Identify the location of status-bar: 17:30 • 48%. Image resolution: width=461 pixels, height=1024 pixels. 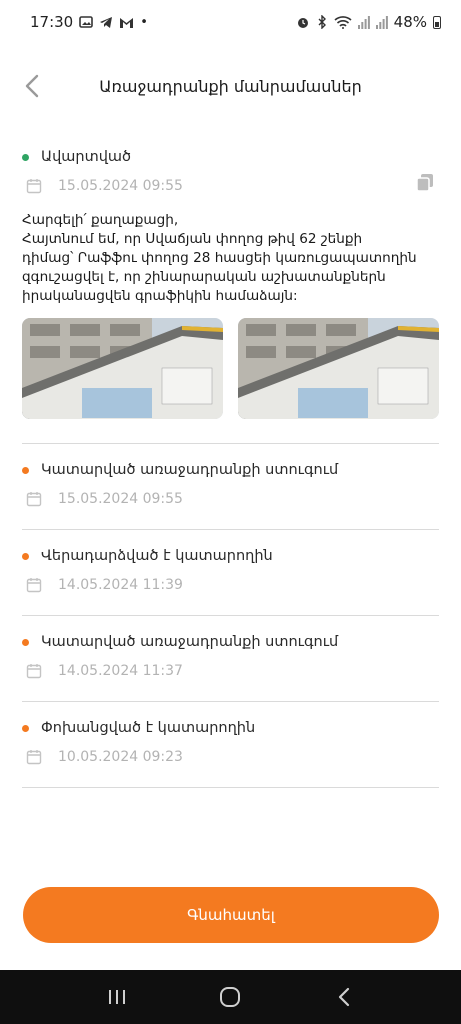
(230, 22).